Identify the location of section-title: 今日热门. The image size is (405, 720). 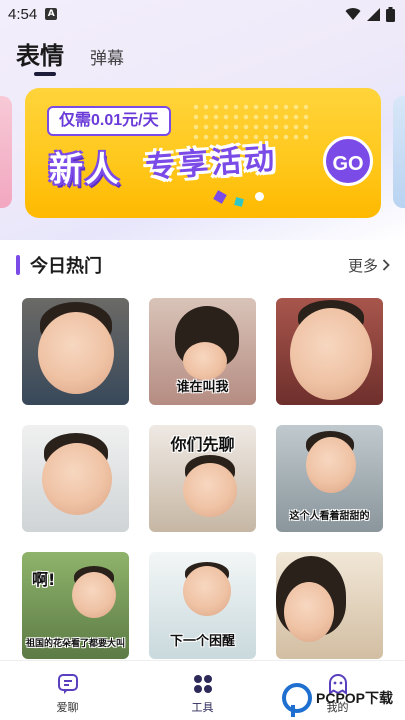
(66, 266).